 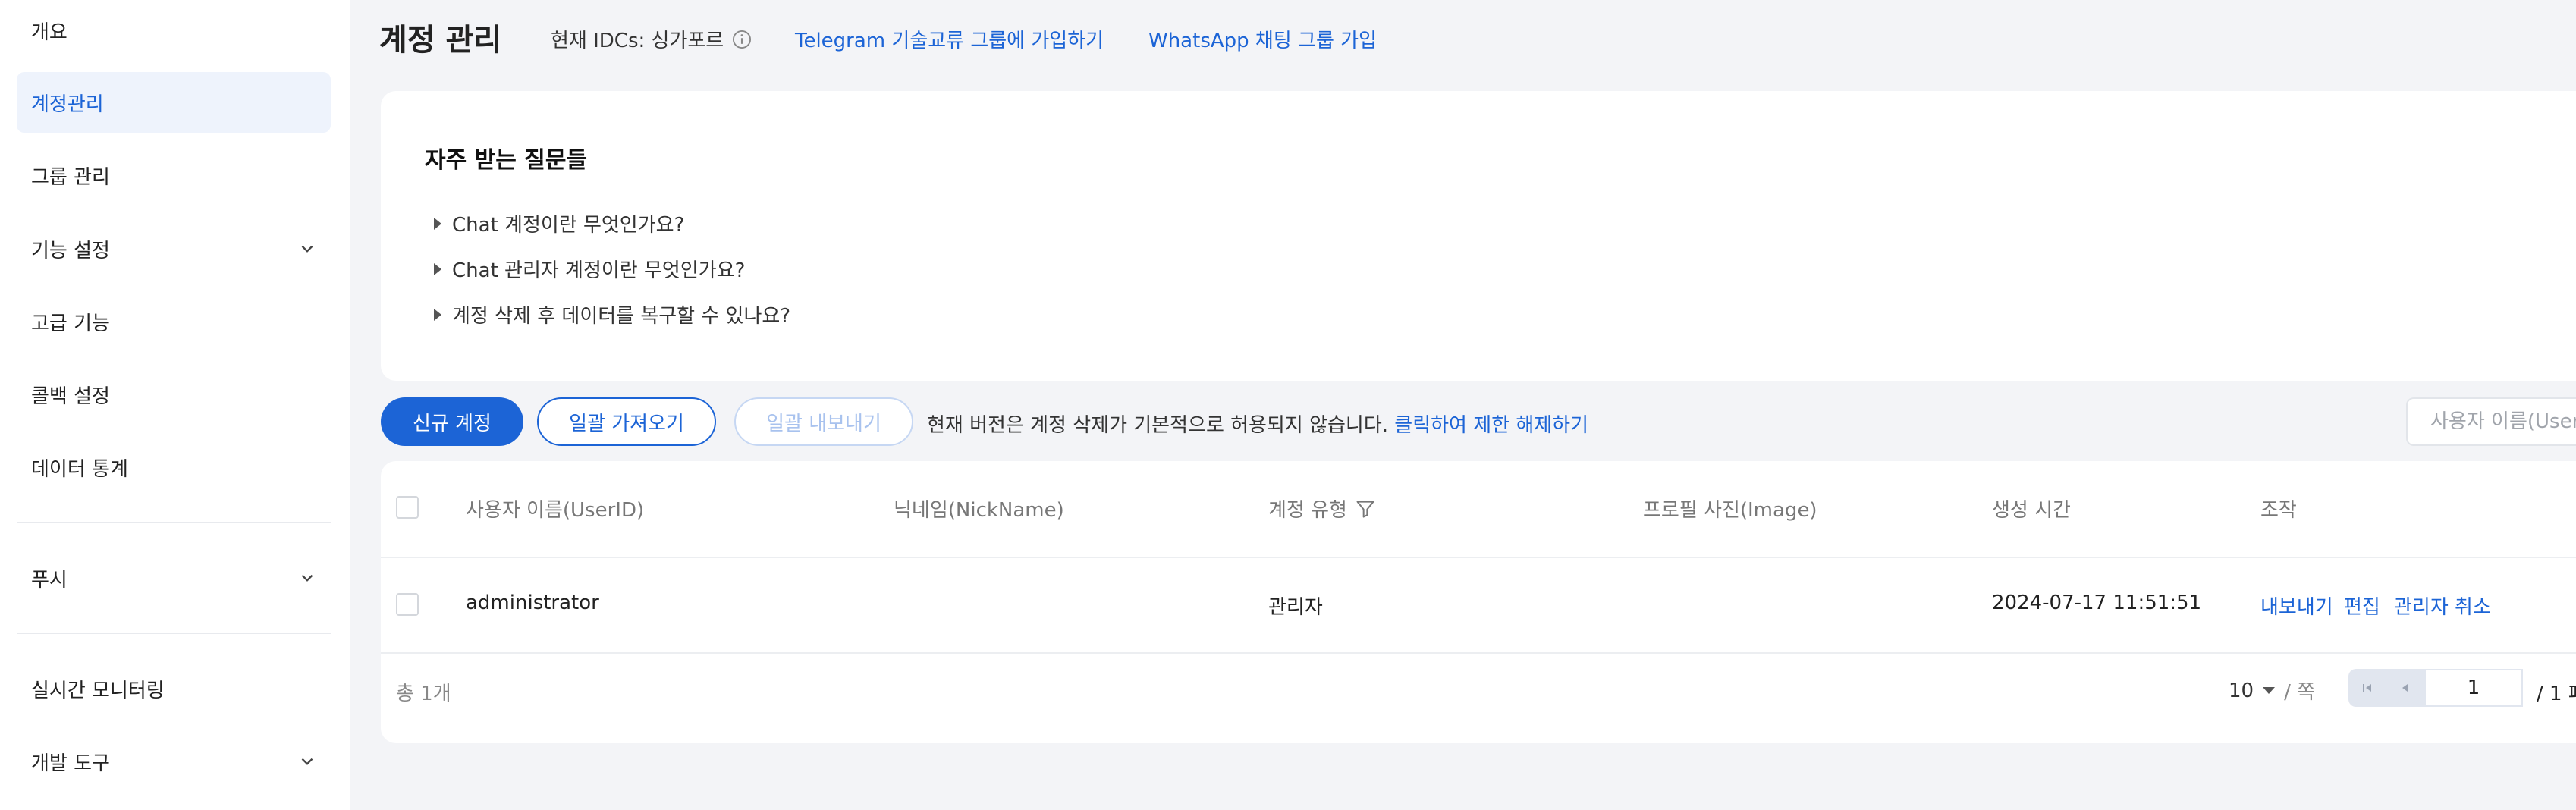 I want to click on row-checkbox, so click(x=407, y=604).